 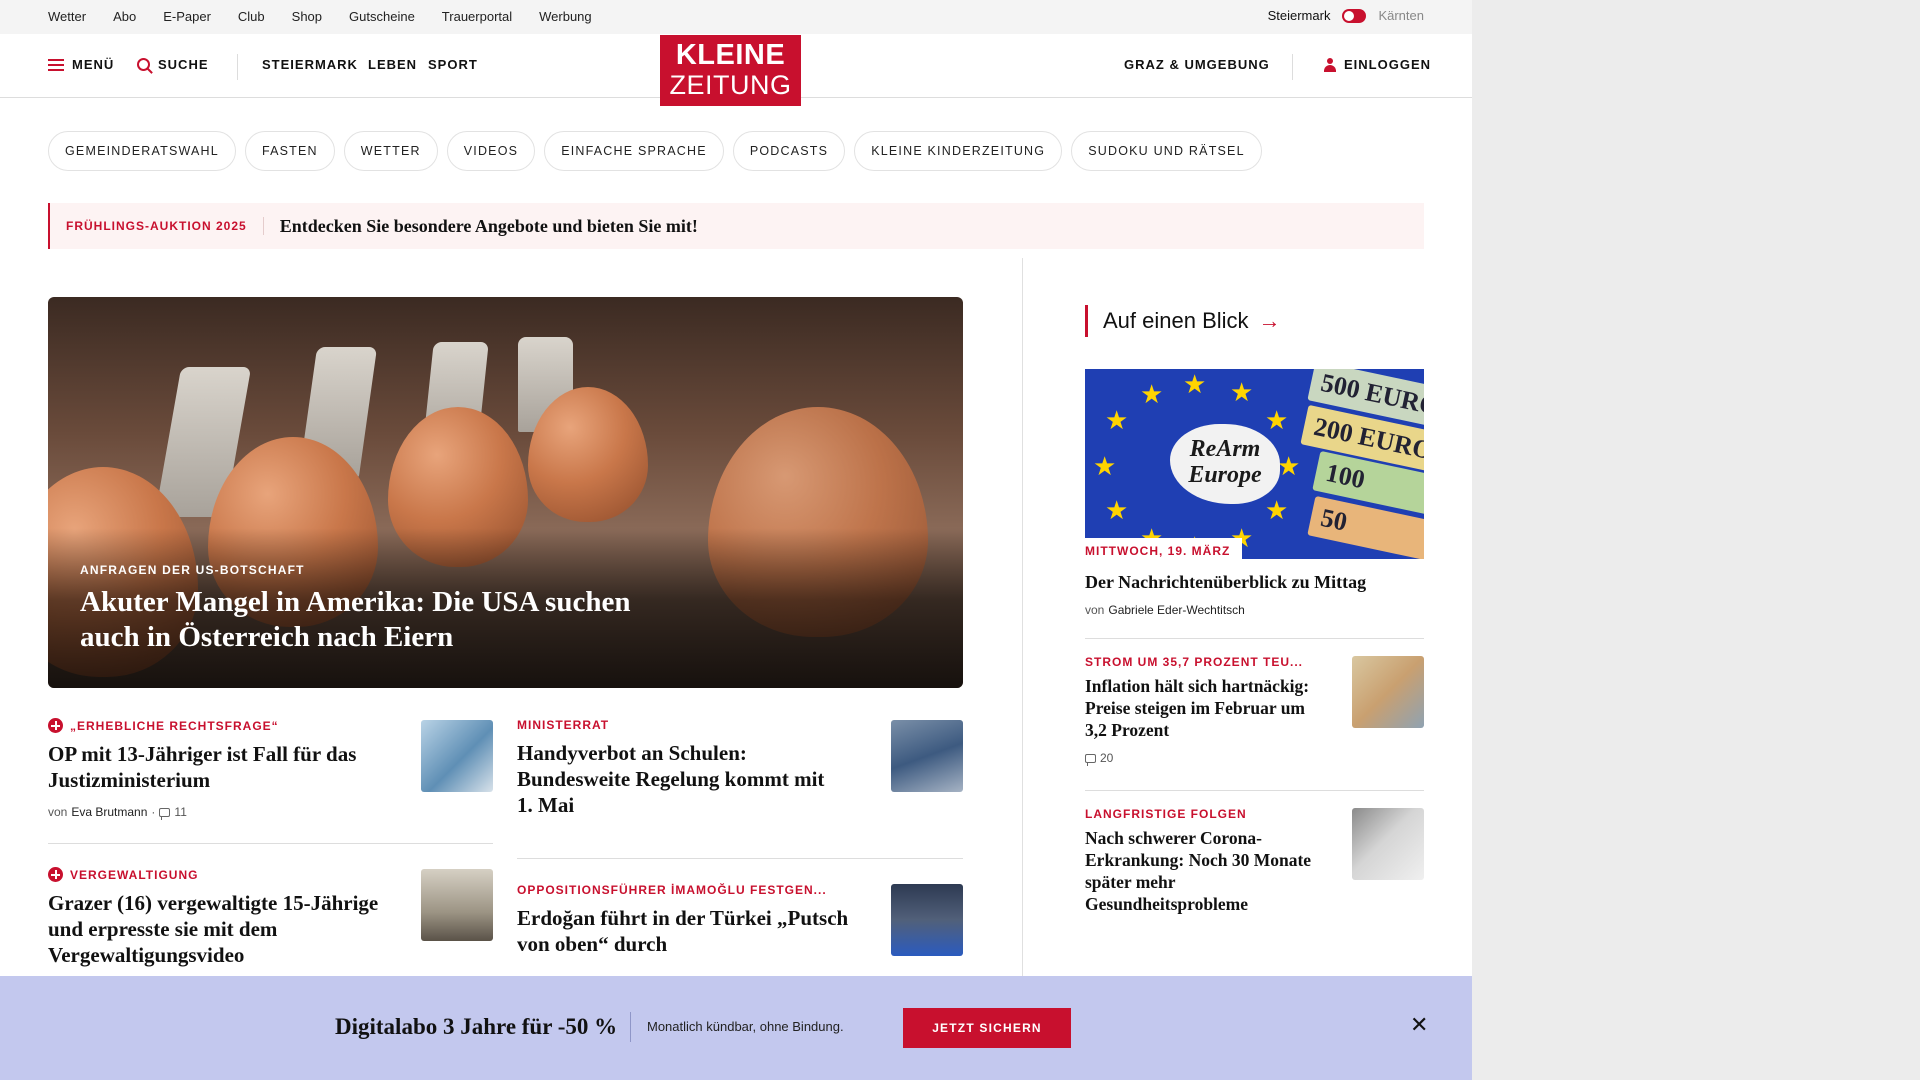 What do you see at coordinates (1200, 758) in the screenshot?
I see `article-meta: 20` at bounding box center [1200, 758].